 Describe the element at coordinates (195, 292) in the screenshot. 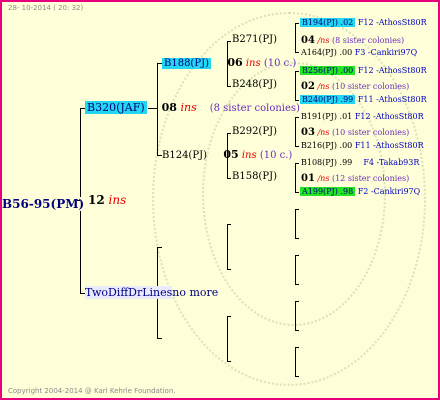

I see `gen1-note: no more` at that location.